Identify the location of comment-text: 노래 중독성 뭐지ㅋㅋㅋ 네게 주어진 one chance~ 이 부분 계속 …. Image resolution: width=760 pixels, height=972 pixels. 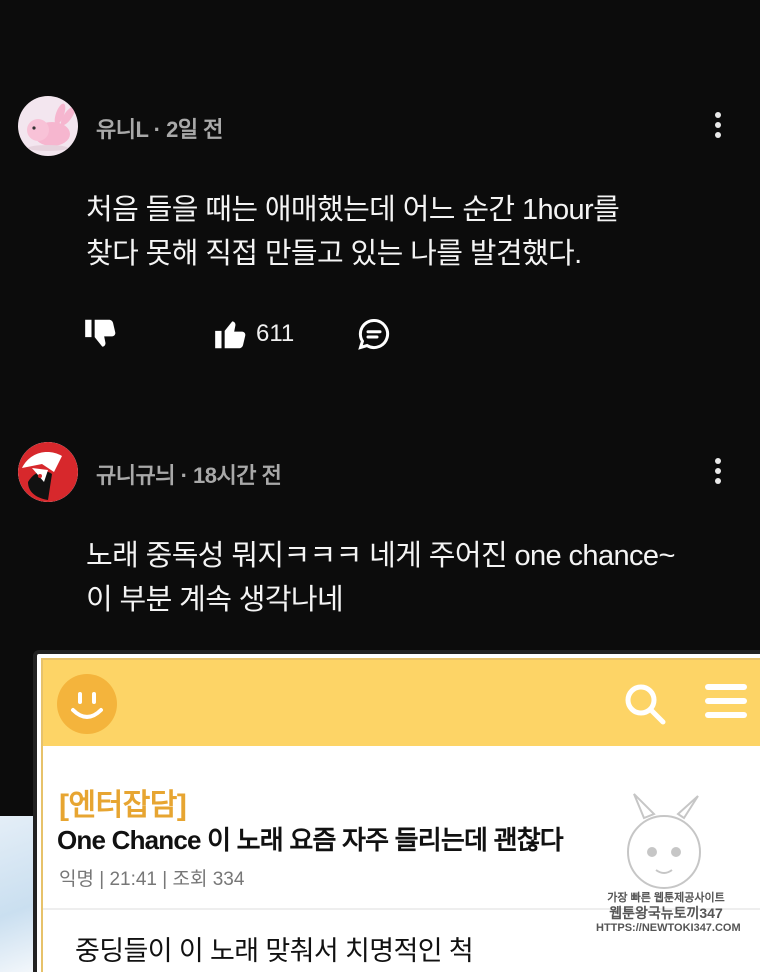
(380, 578).